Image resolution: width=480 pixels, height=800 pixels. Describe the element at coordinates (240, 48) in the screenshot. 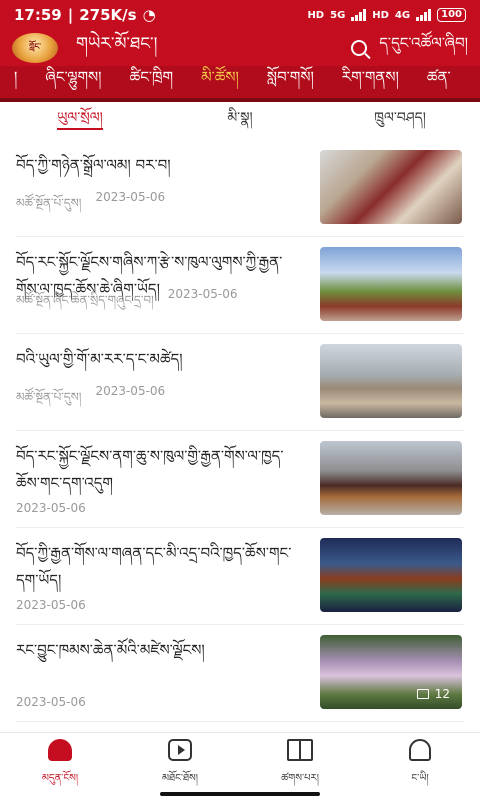

I see `app-header: ཀློང་ གཡེར་མོ་ཐང་། ད་དུང་འཚོལ་ཞིབ།` at that location.